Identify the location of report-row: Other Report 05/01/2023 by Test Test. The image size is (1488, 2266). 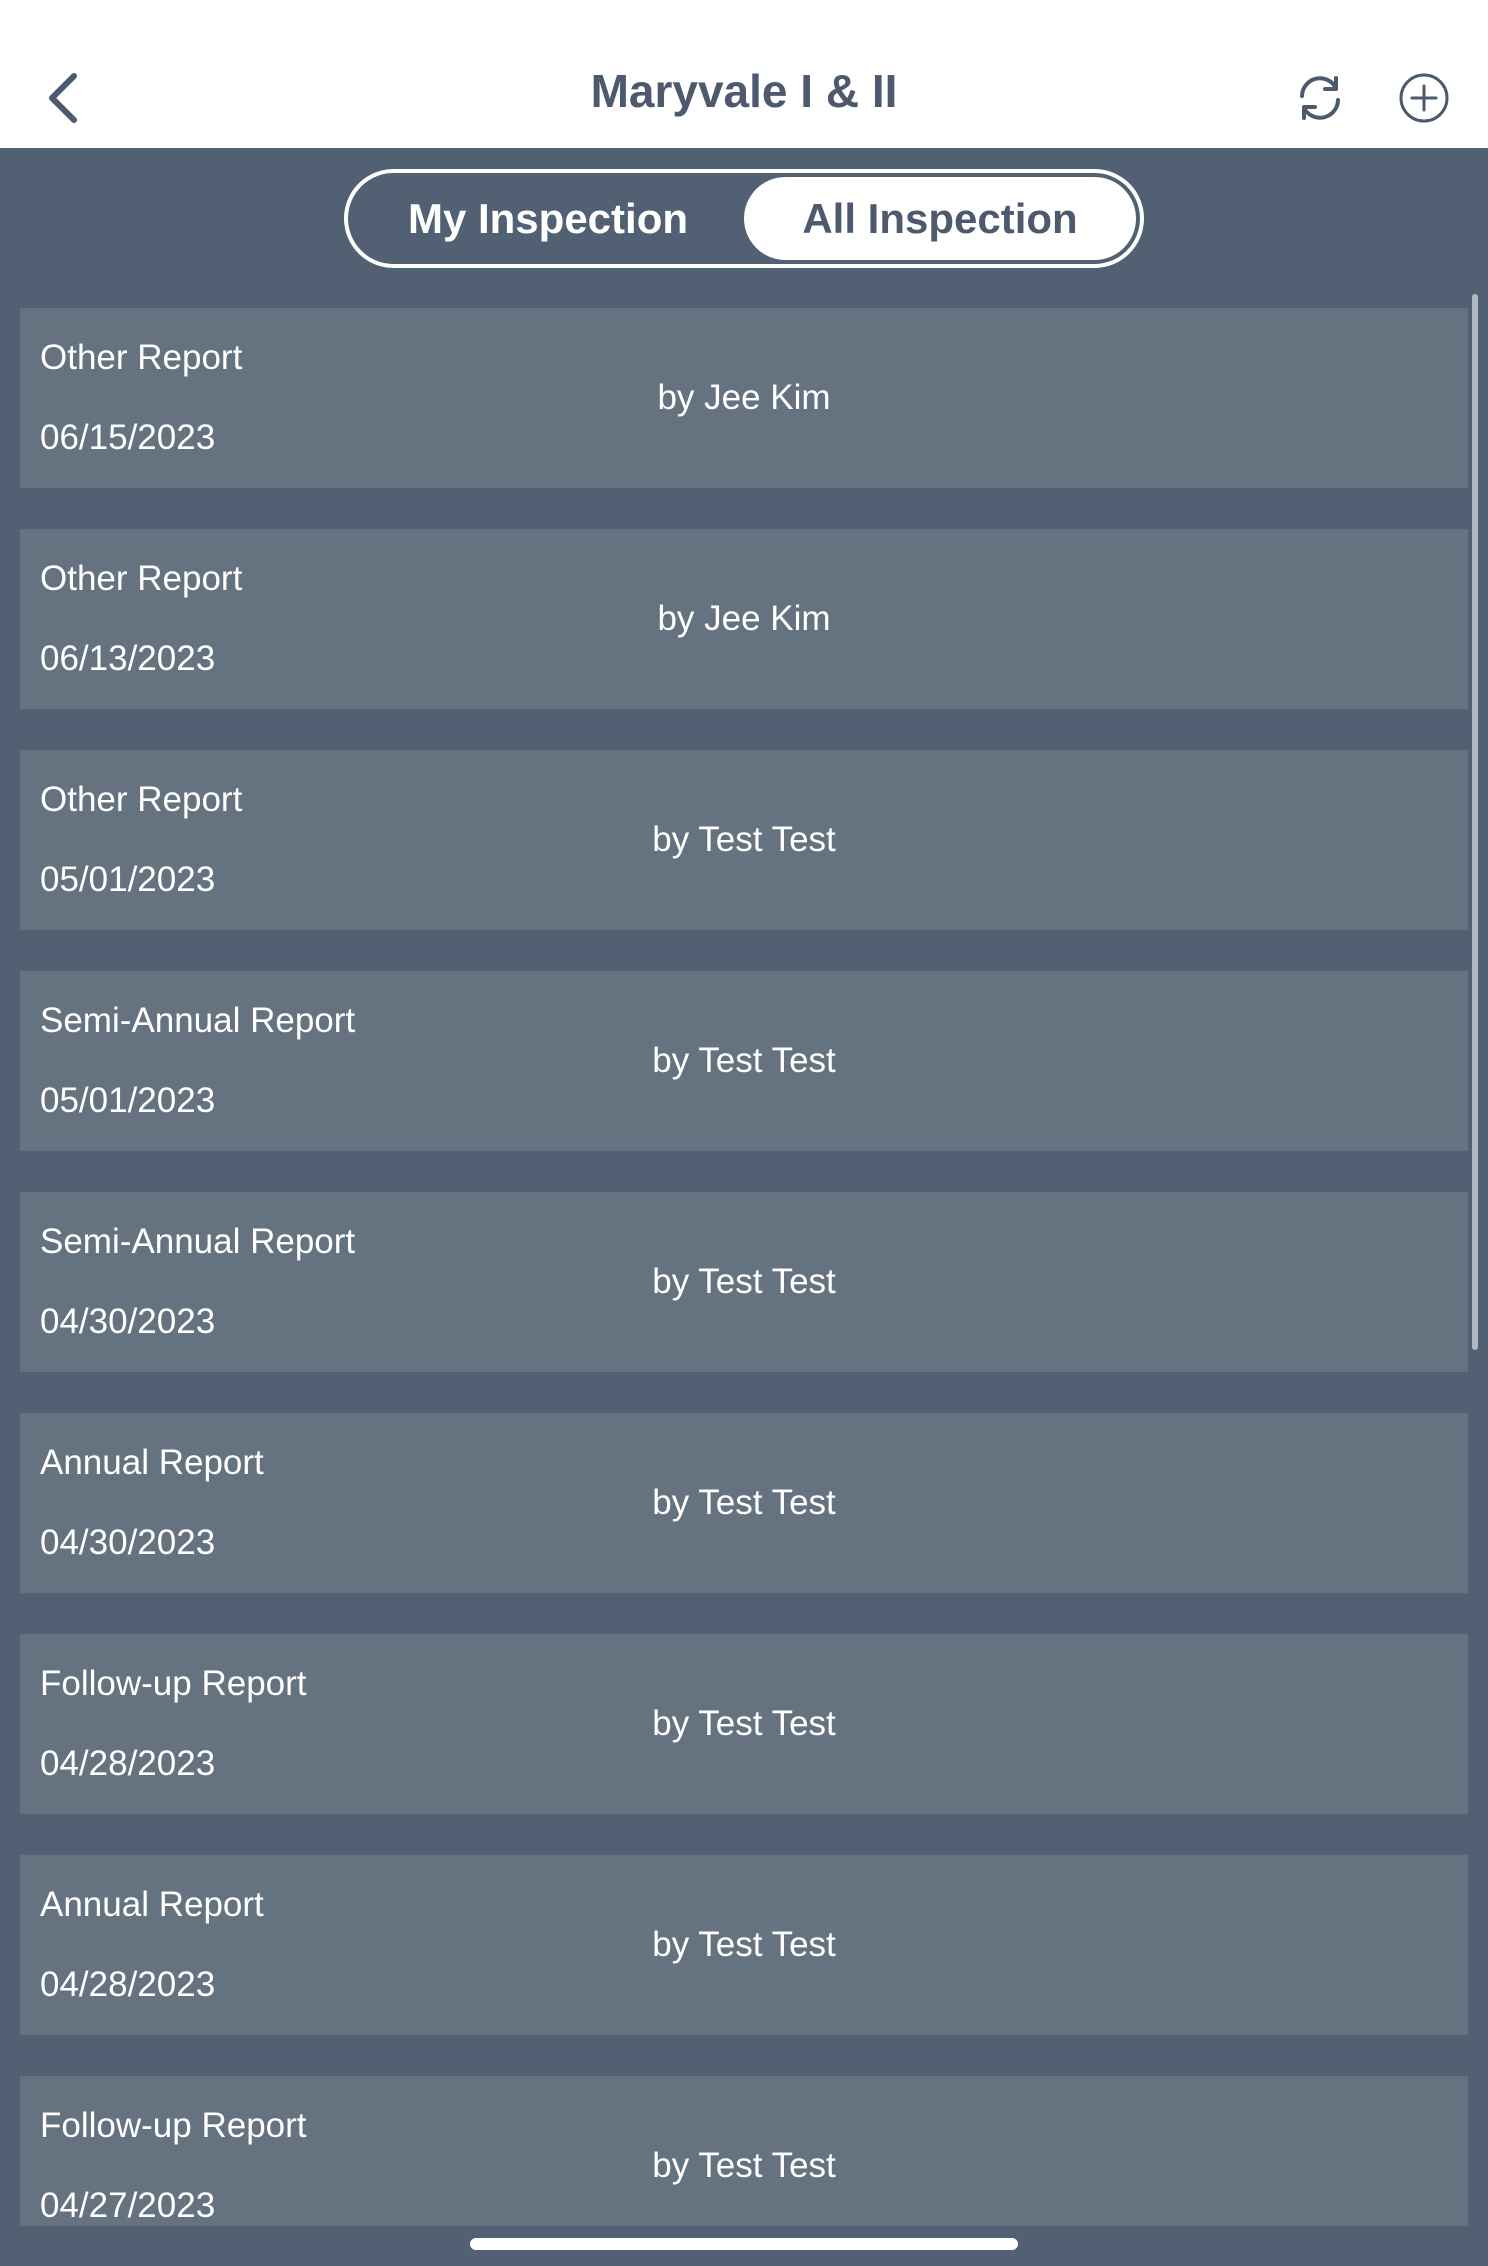
(744, 840).